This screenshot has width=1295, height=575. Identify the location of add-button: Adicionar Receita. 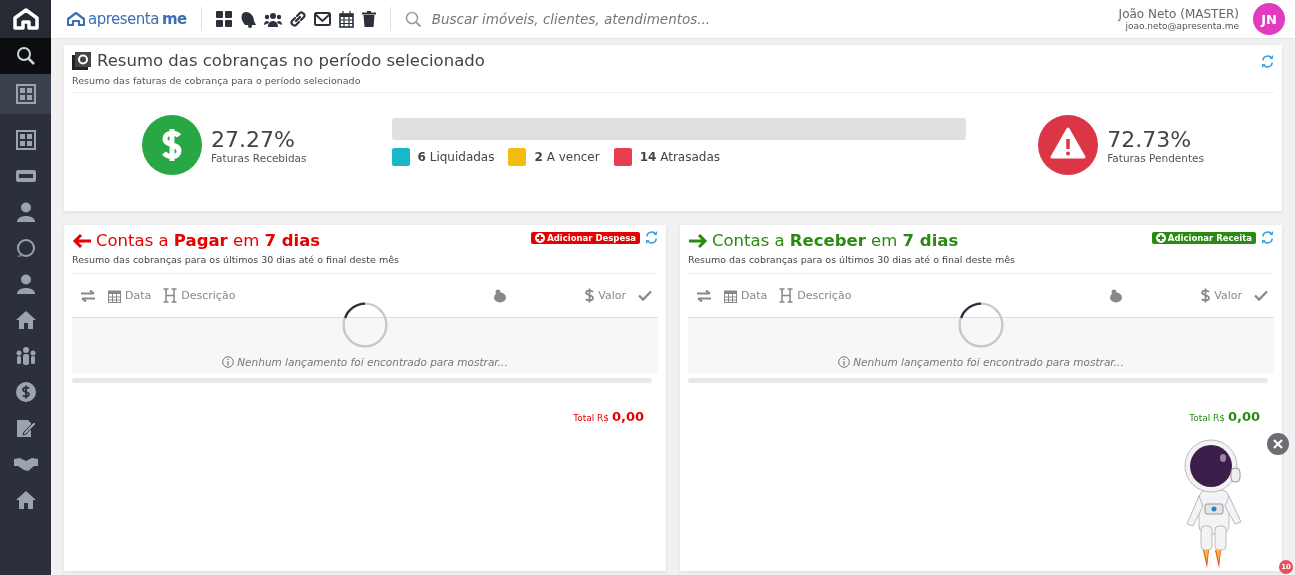
(1203, 237).